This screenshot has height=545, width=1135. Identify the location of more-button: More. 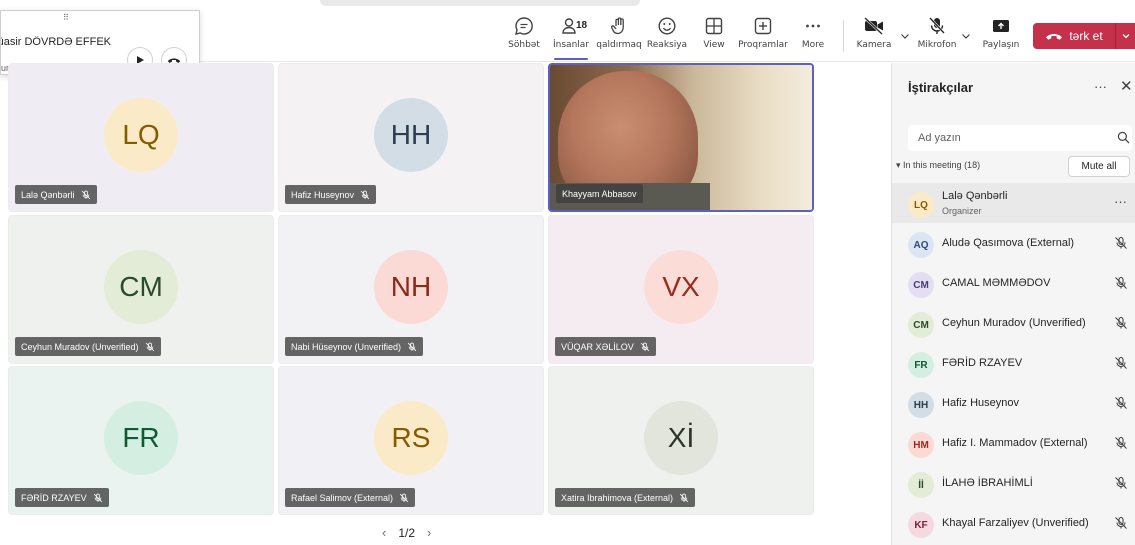
(813, 36).